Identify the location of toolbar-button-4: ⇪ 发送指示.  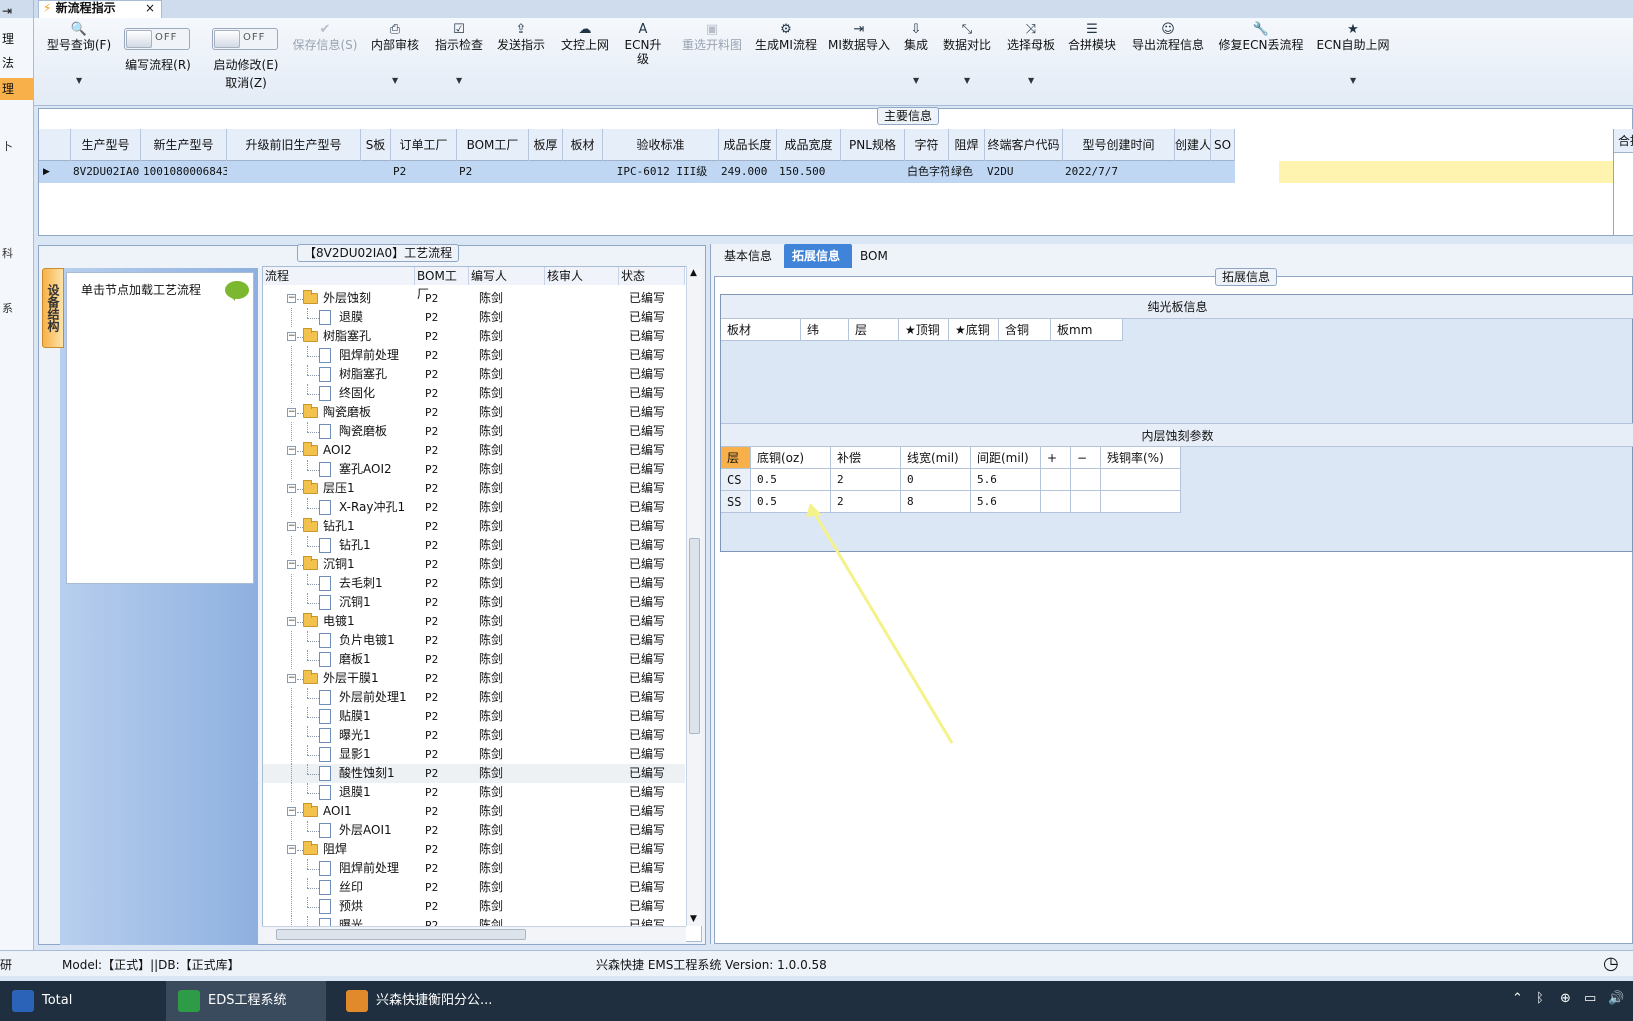
(521, 37).